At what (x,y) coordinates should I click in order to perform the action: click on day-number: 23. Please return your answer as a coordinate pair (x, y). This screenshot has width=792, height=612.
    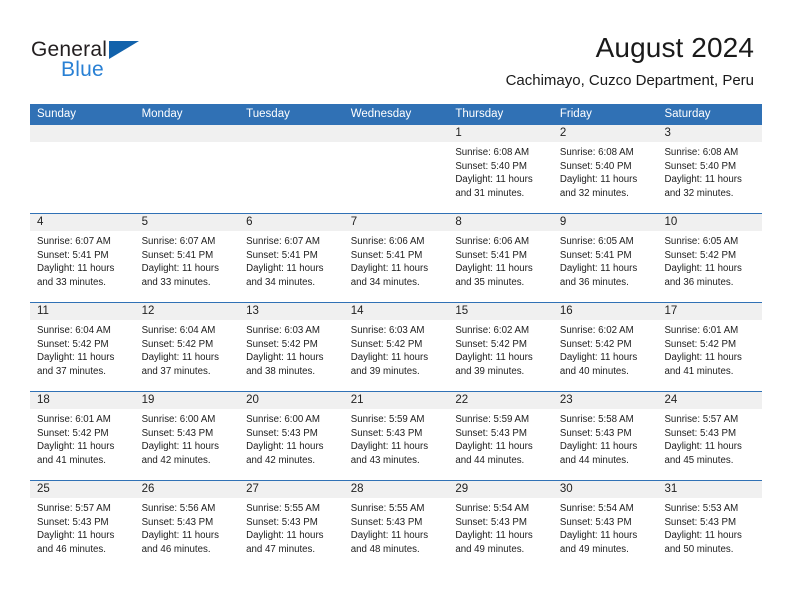
    Looking at the image, I should click on (566, 400).